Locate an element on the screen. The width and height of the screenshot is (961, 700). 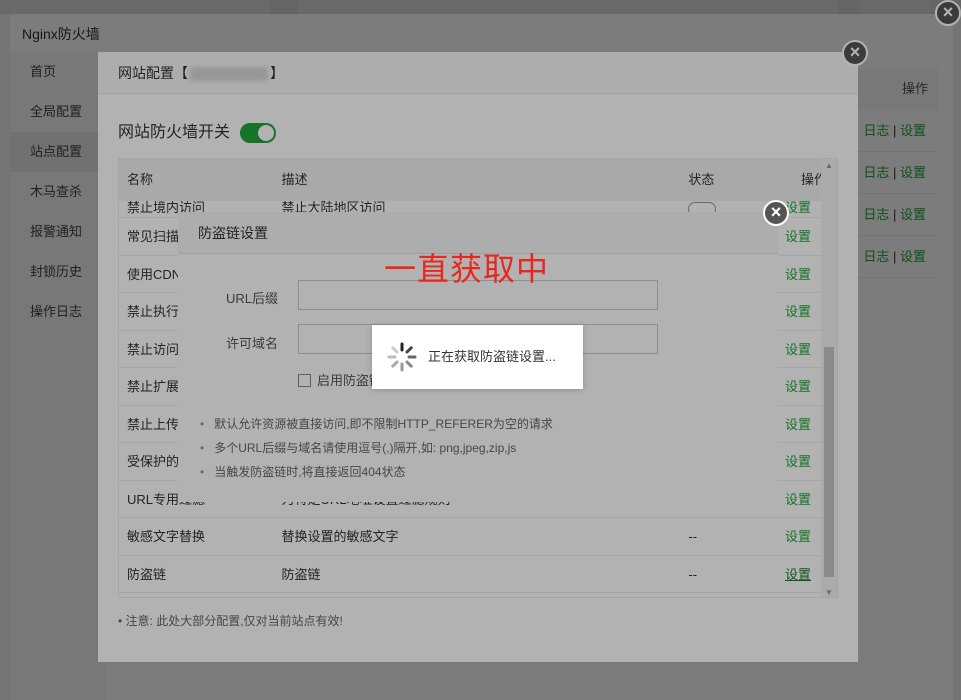
spinner-icon is located at coordinates (402, 357).